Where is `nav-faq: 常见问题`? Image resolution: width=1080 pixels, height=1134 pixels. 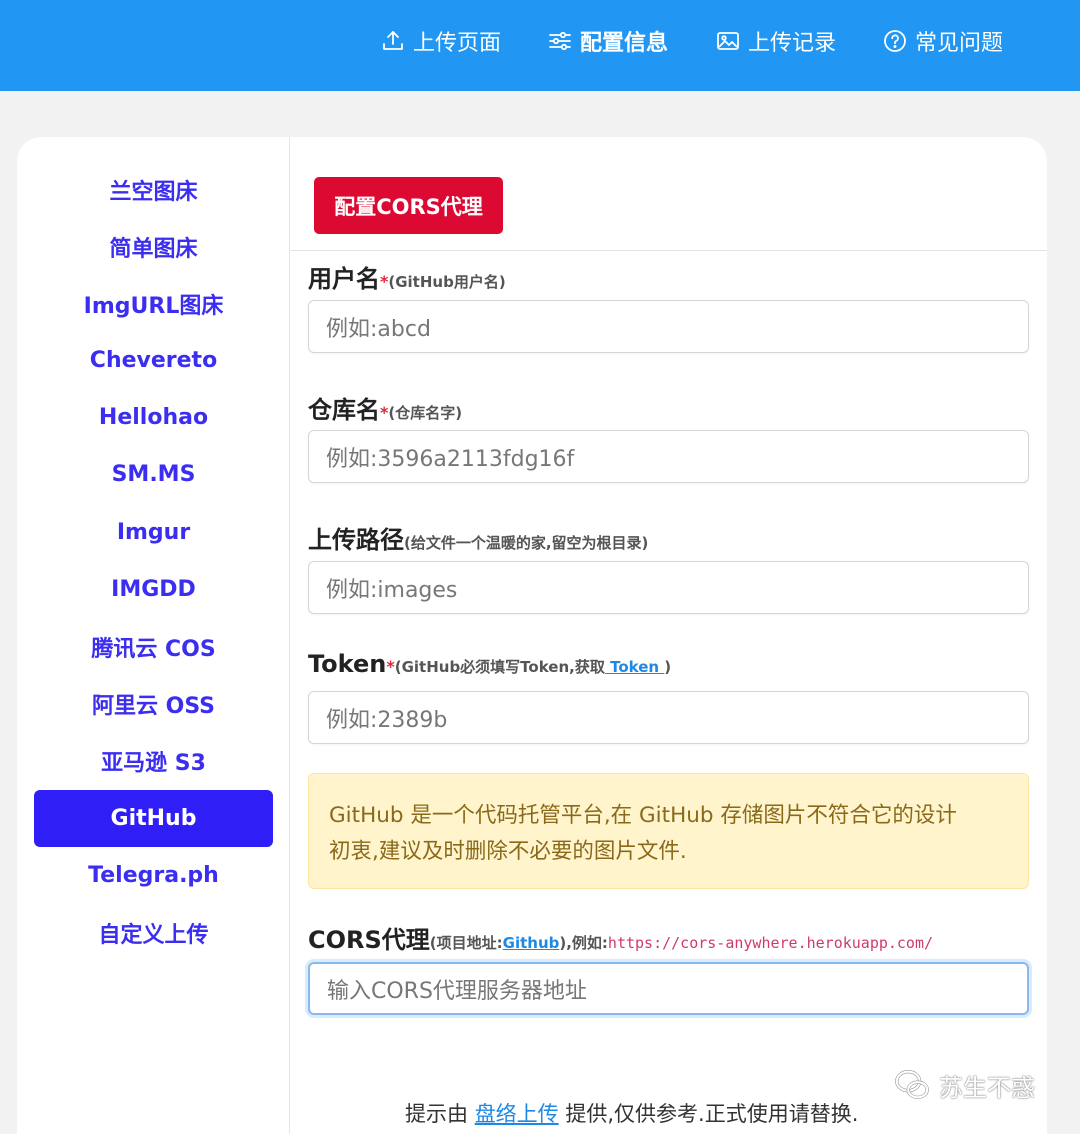 nav-faq: 常见问题 is located at coordinates (943, 41).